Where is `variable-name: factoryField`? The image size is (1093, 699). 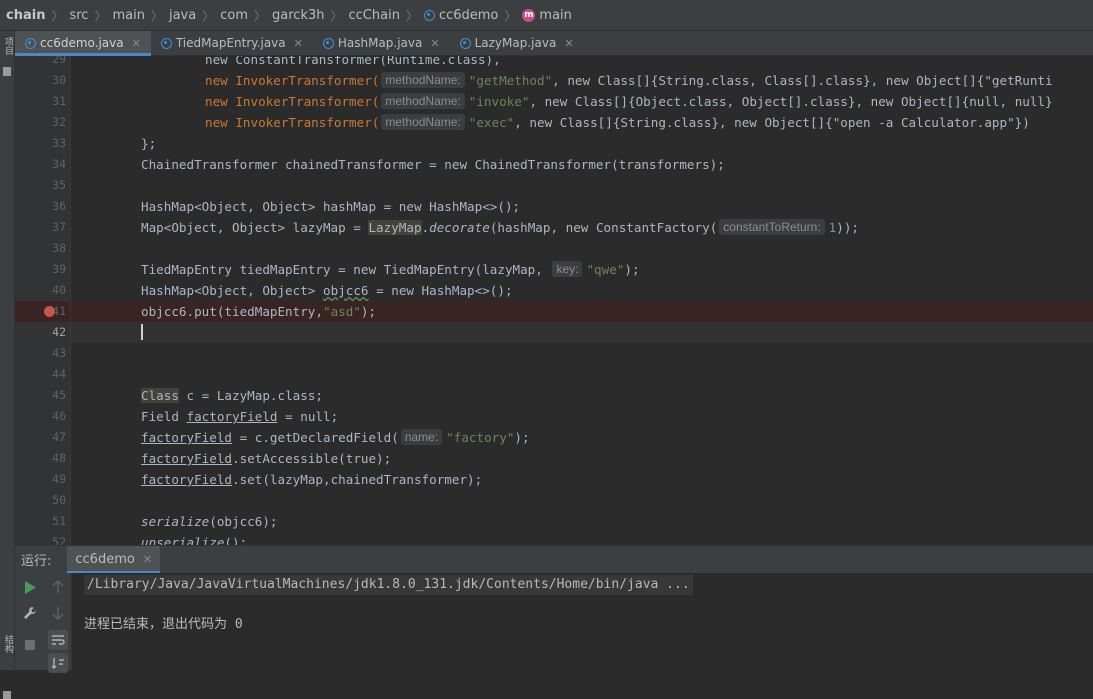 variable-name: factoryField is located at coordinates (186, 437).